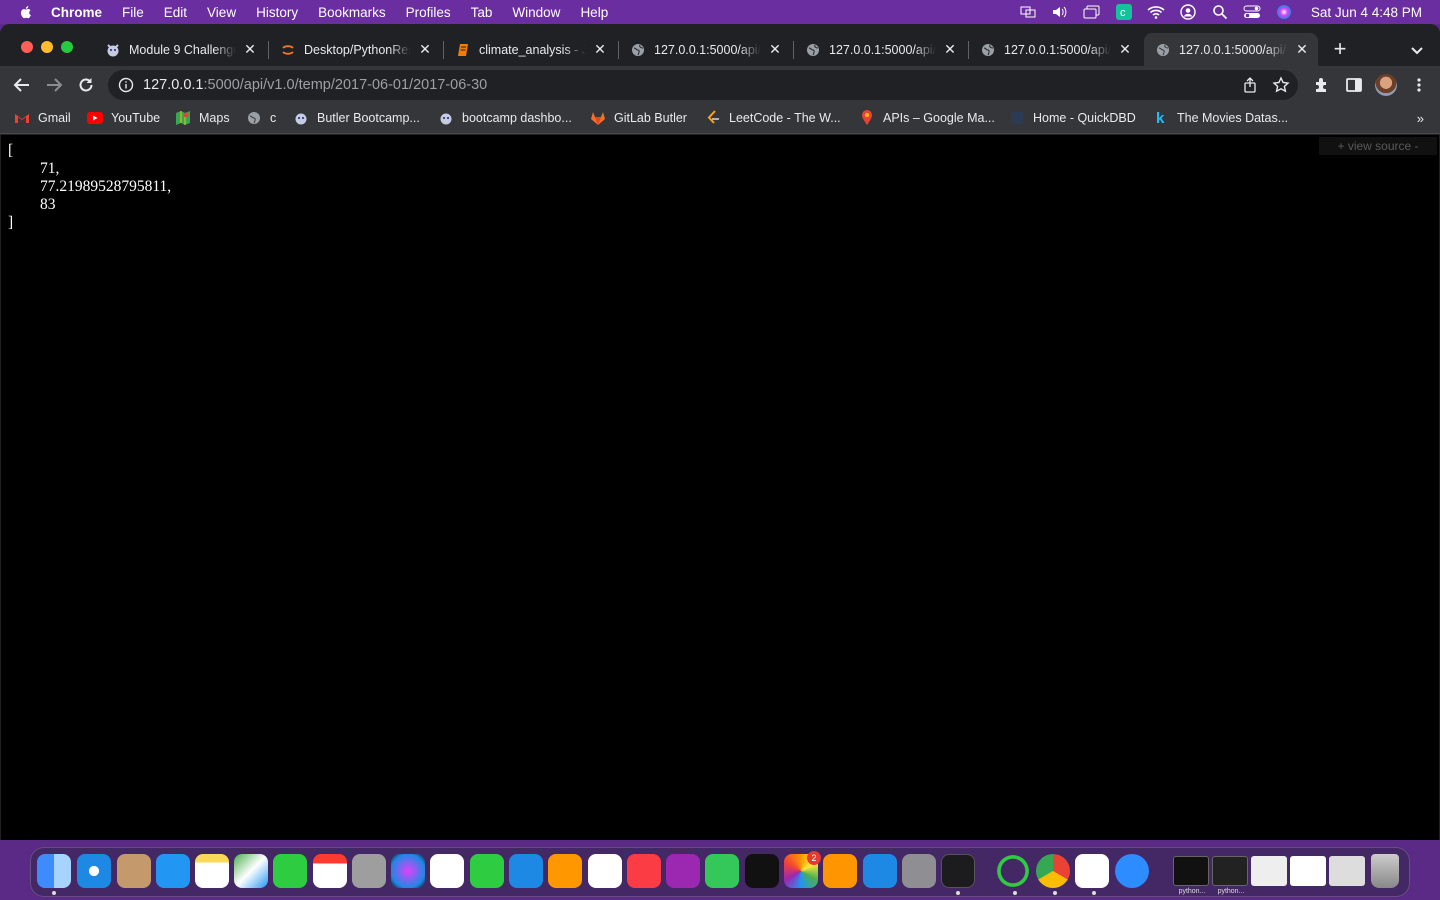  I want to click on volume-icon, so click(1060, 12).